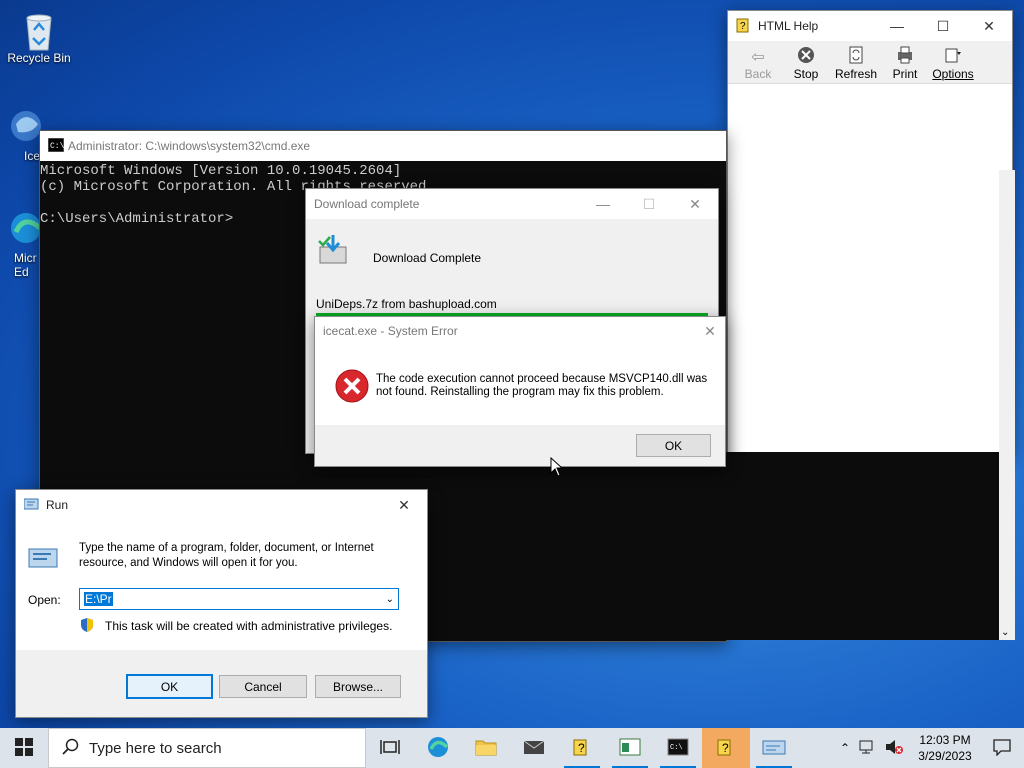  What do you see at coordinates (788, 26) in the screenshot?
I see `window-title: HTML Help` at bounding box center [788, 26].